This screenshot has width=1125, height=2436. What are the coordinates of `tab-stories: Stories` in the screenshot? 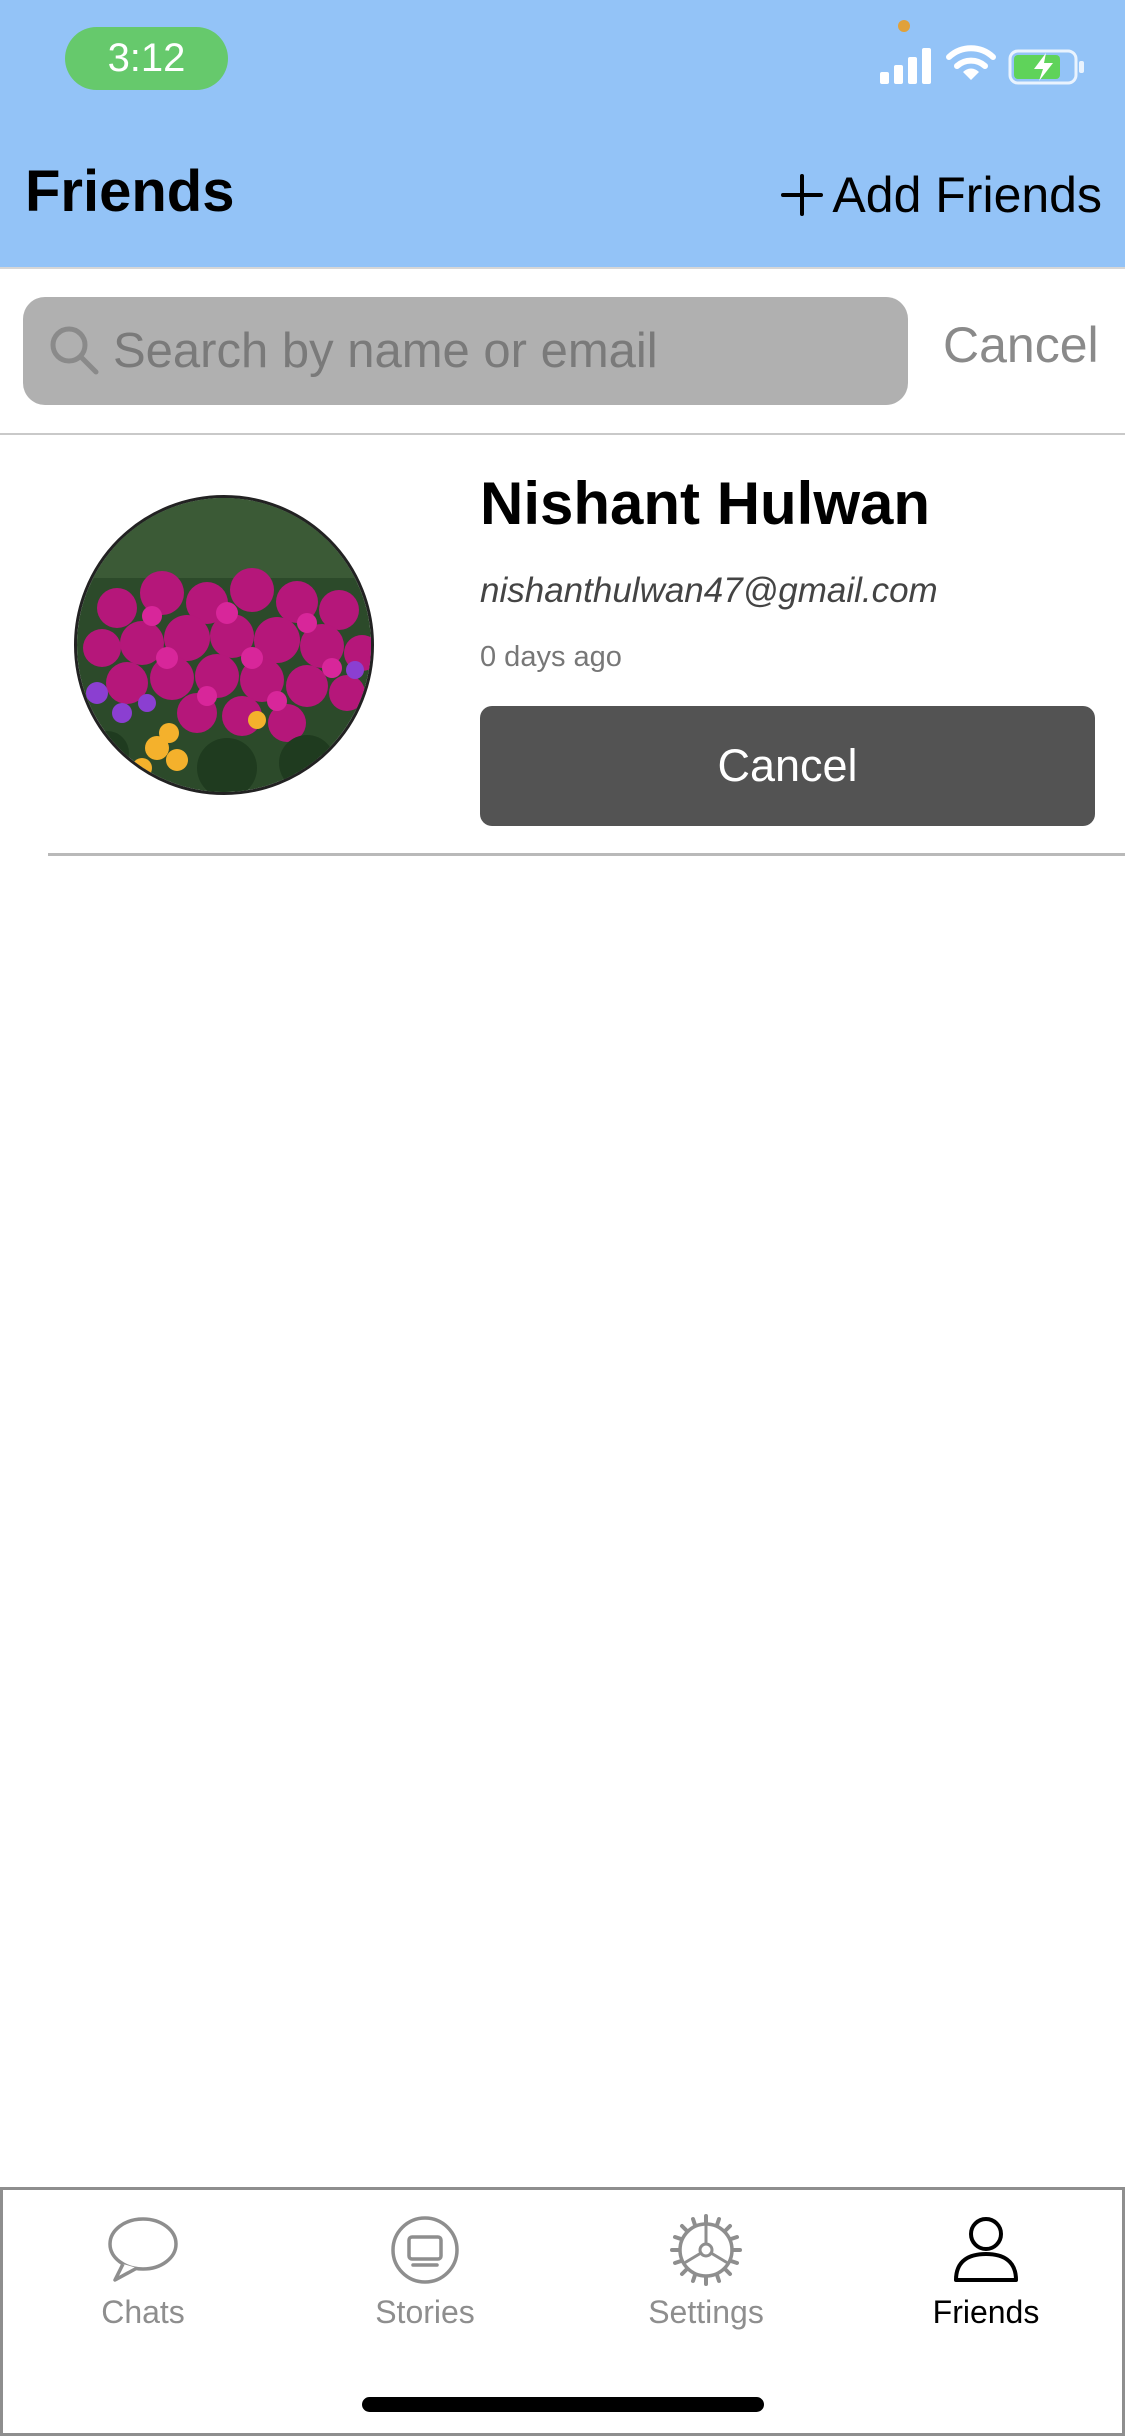 It's located at (425, 2280).